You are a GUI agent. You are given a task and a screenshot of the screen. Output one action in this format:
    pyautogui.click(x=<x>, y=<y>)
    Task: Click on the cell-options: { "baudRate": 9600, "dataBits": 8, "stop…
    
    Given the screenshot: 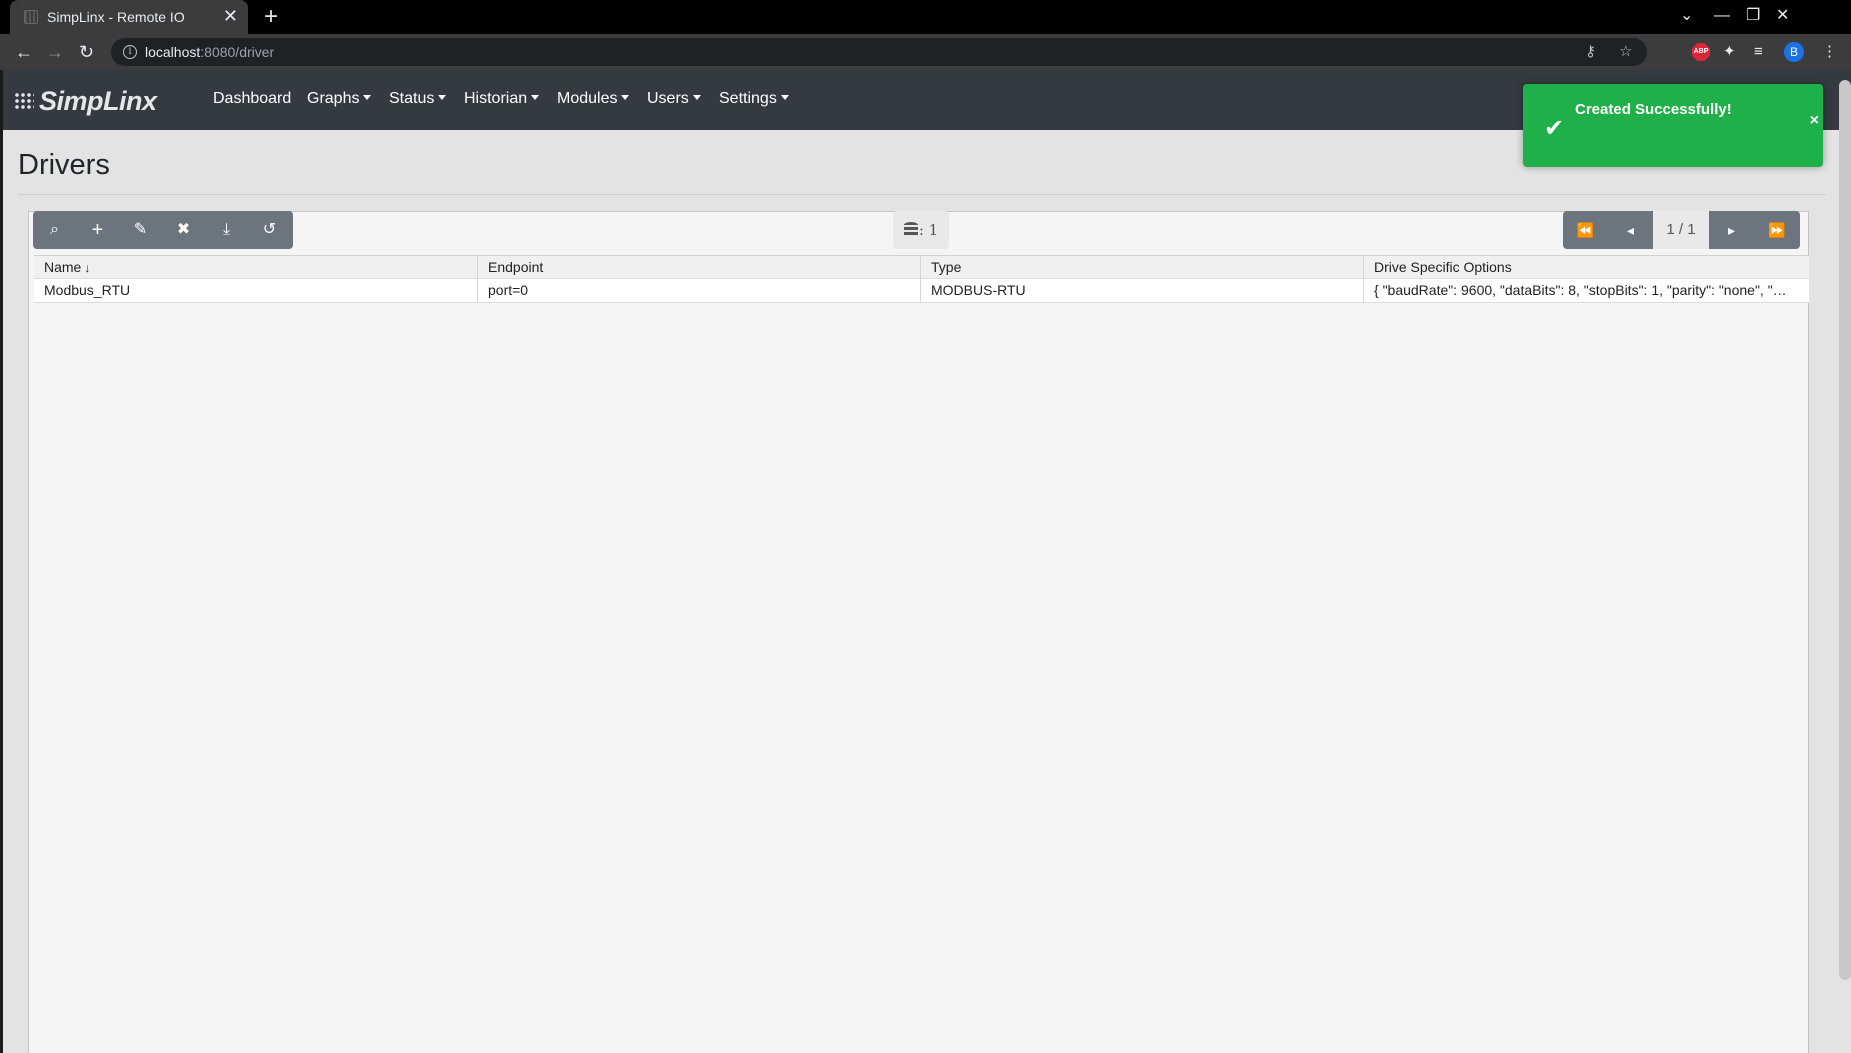 What is the action you would take?
    pyautogui.click(x=1586, y=291)
    